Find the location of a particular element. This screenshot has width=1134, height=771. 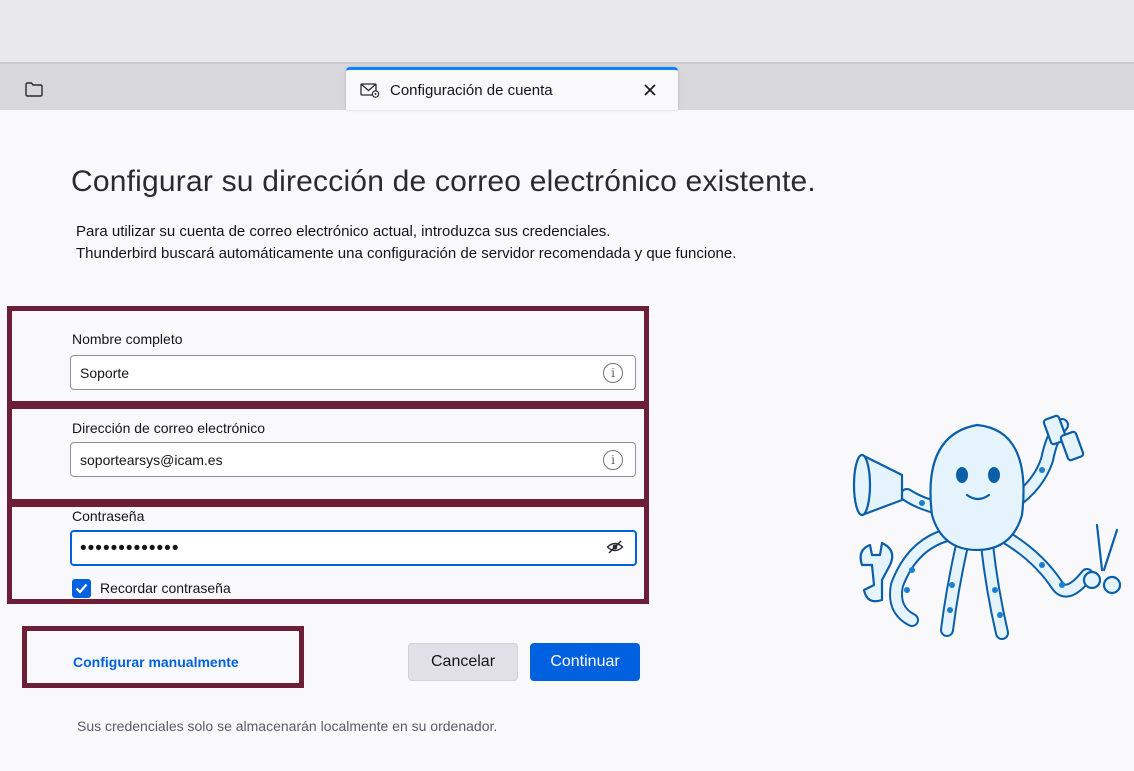

continue-button: Continuar is located at coordinates (585, 662).